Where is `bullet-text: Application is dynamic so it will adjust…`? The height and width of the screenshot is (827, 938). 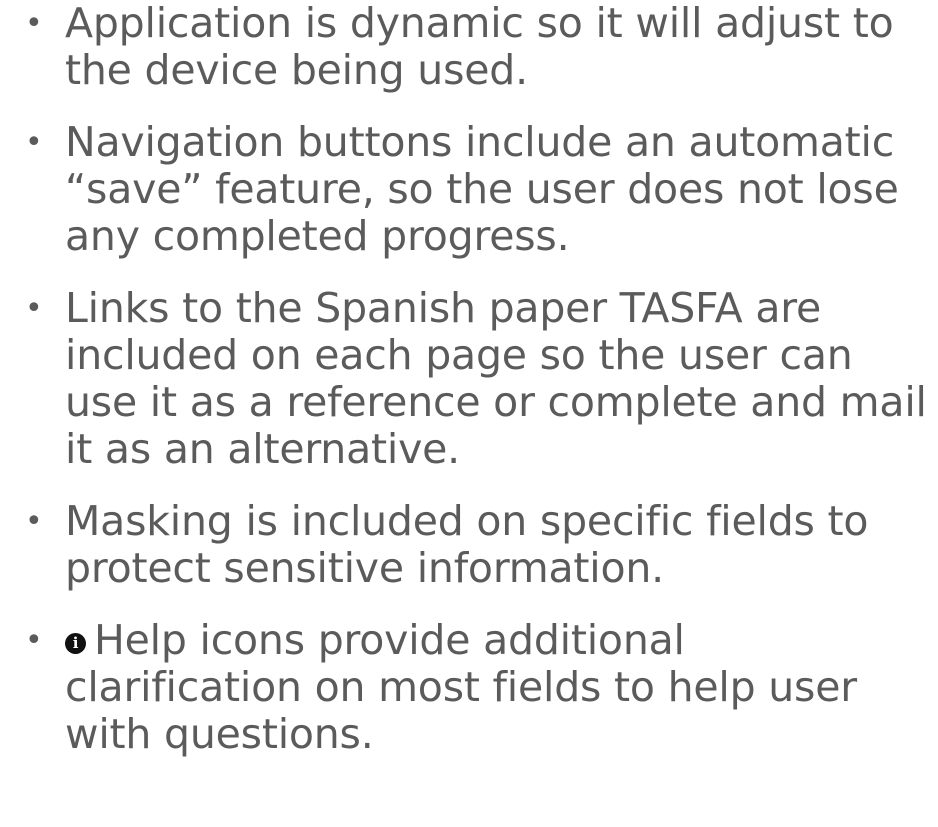
bullet-text: Application is dynamic so it will adjust… is located at coordinates (479, 47).